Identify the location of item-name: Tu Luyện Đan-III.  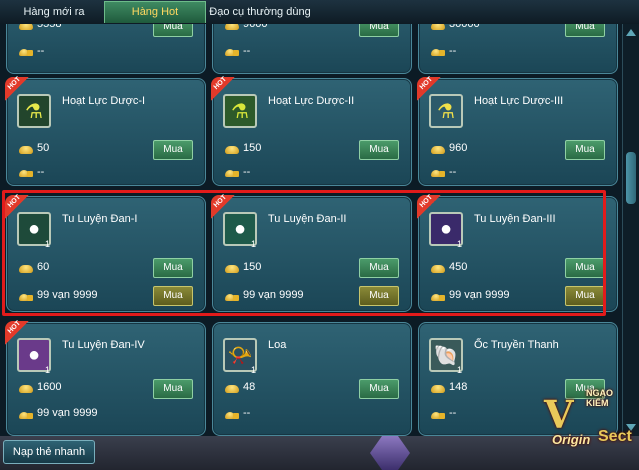
(515, 219).